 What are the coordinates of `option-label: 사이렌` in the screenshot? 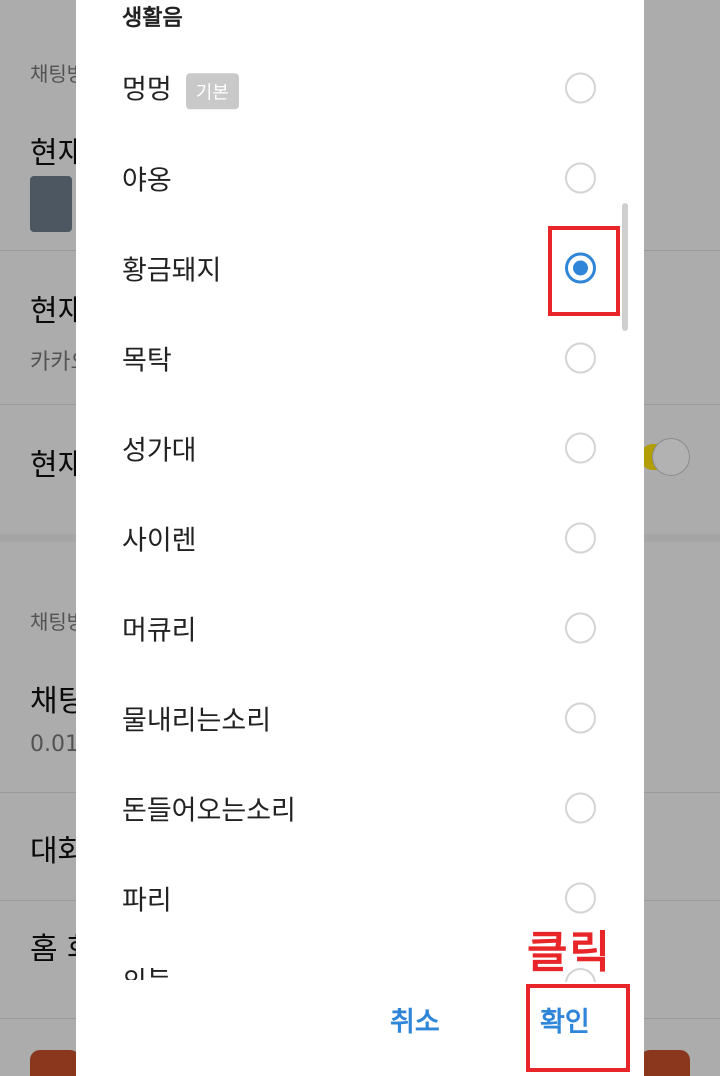 It's located at (159, 541).